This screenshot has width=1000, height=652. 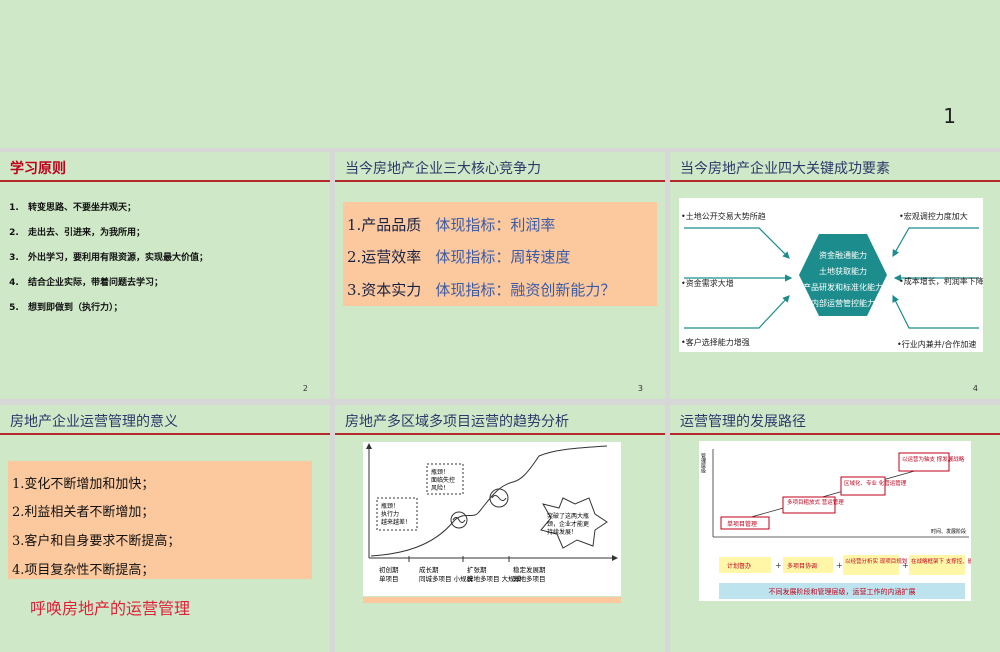 I want to click on list-item: 结合企业实际，带着问题去学习；, so click(x=115, y=281).